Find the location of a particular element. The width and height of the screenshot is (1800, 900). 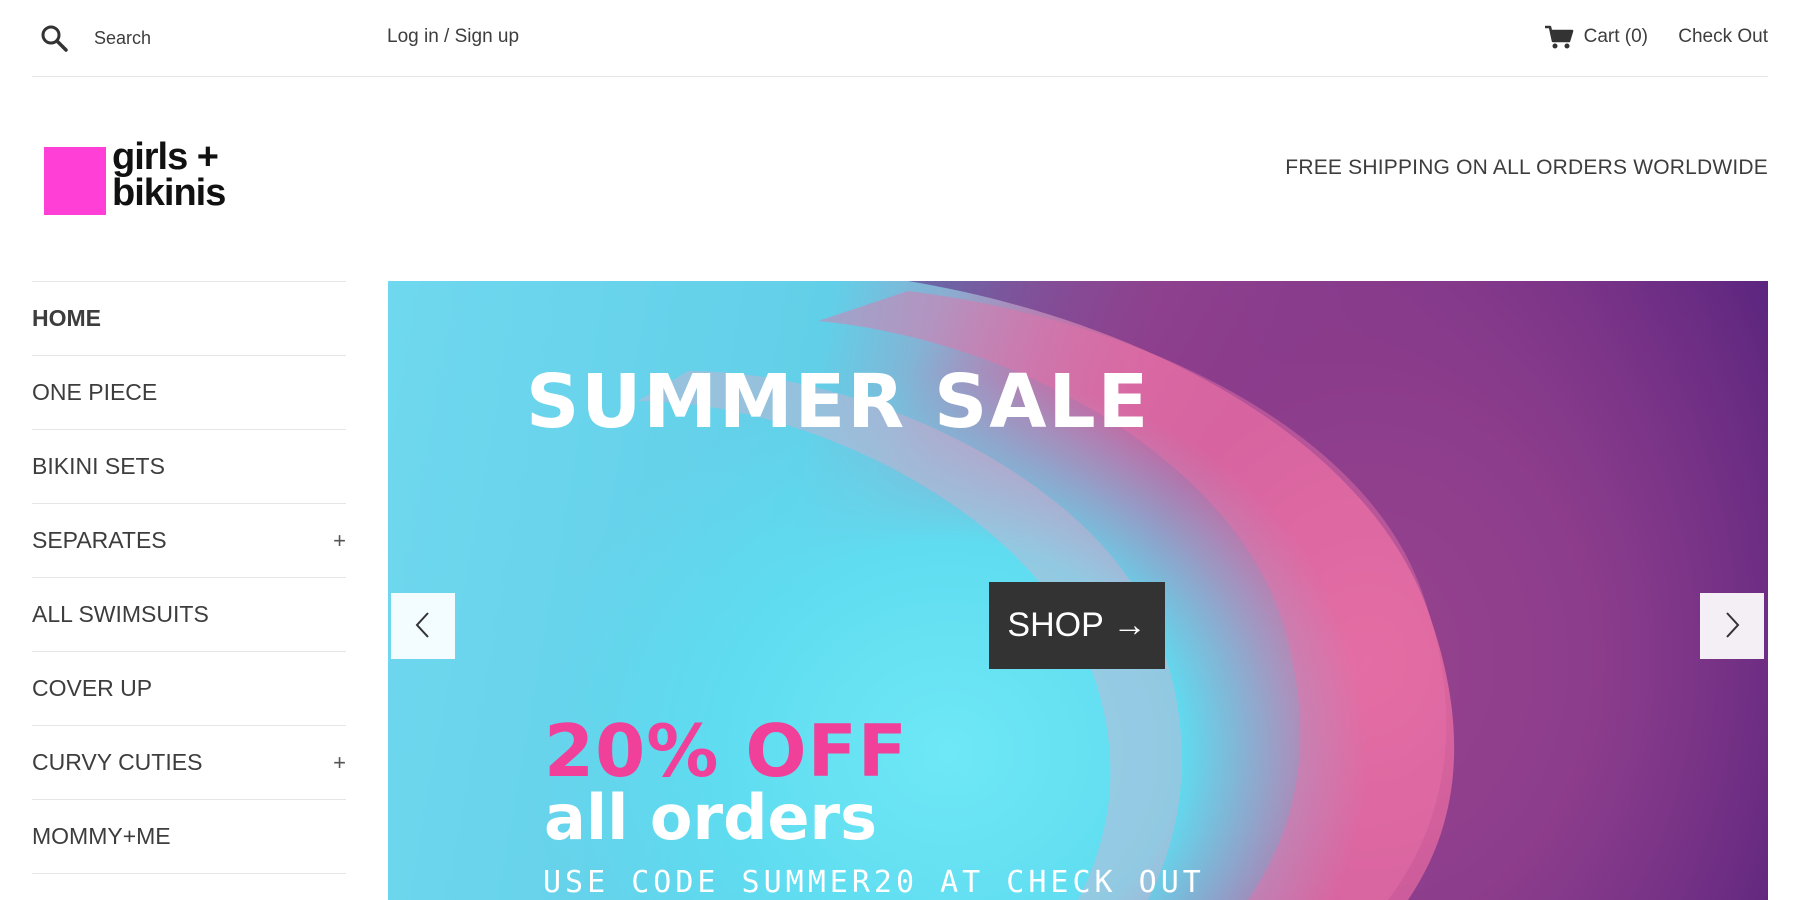

hero-title: SUMMER SALE is located at coordinates (838, 402).